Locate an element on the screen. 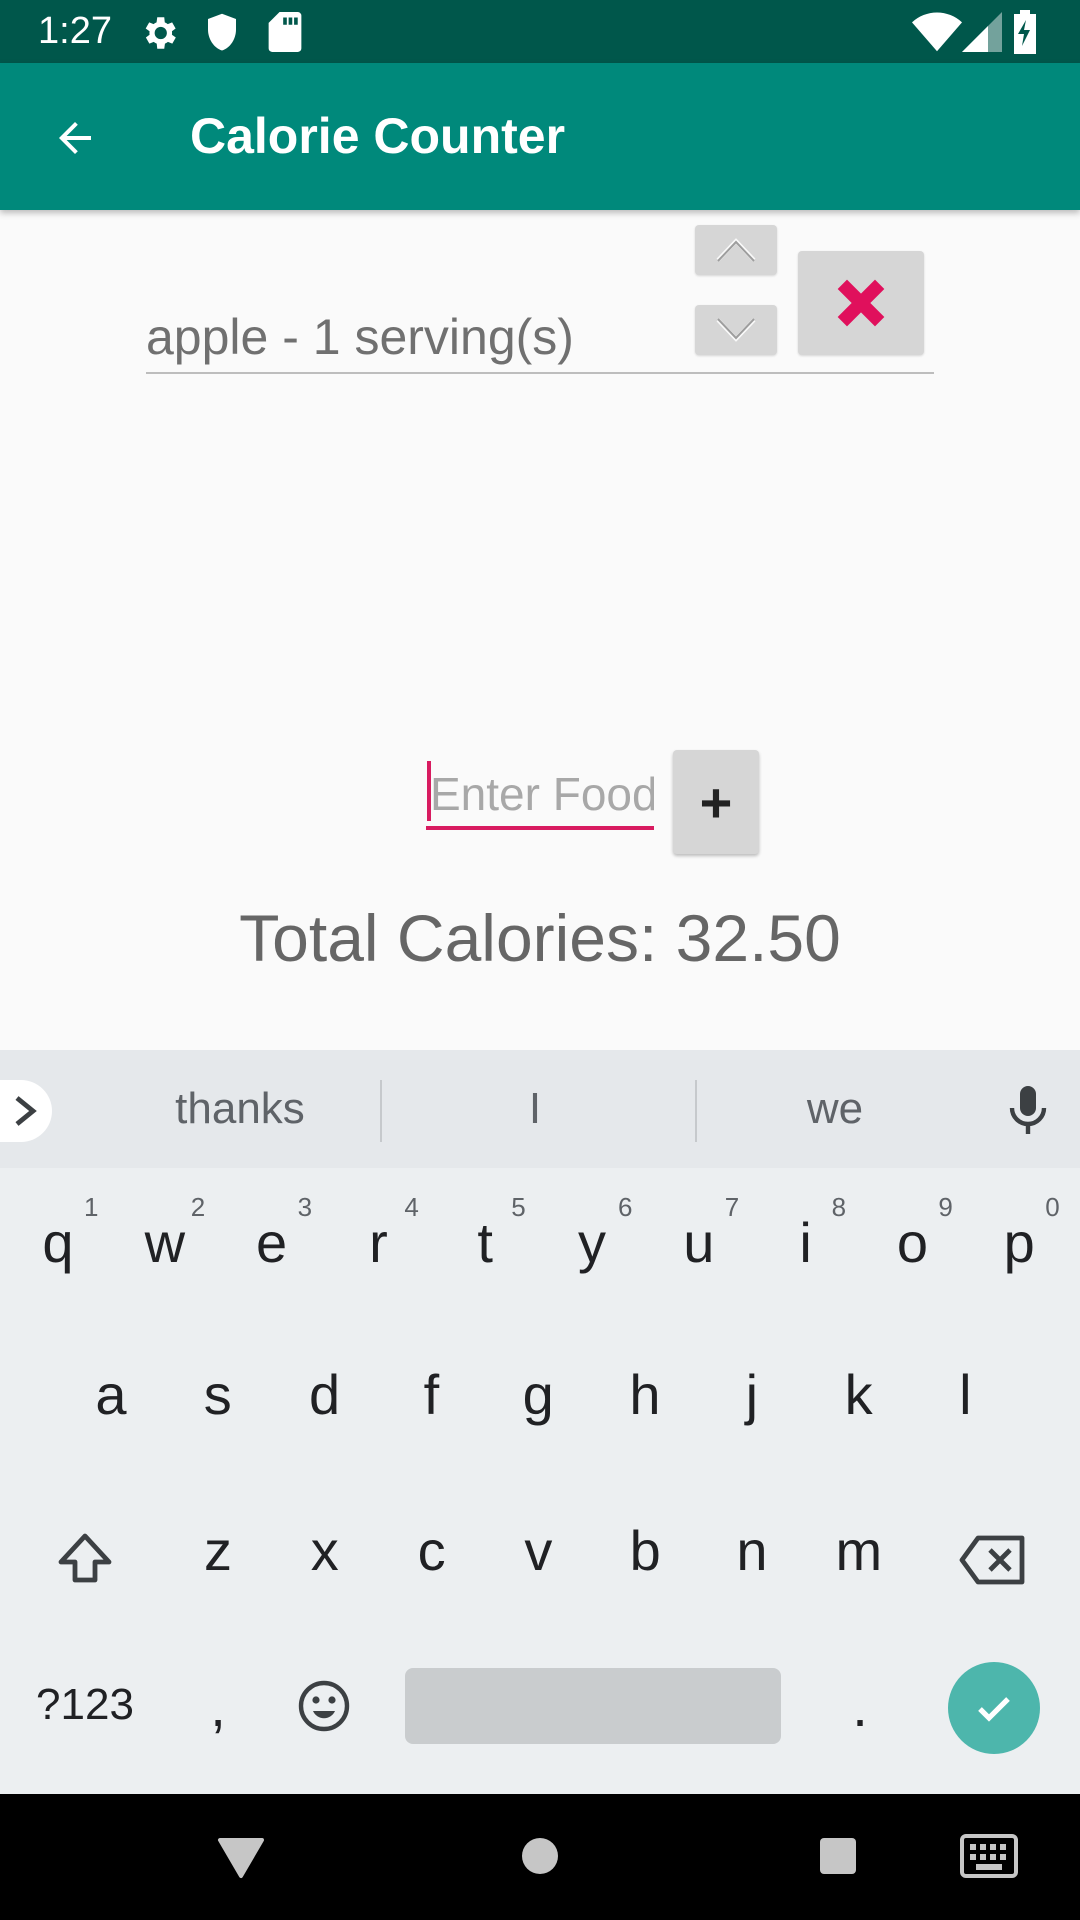 This screenshot has height=1920, width=1080. keyboard-icon is located at coordinates (989, 1856).